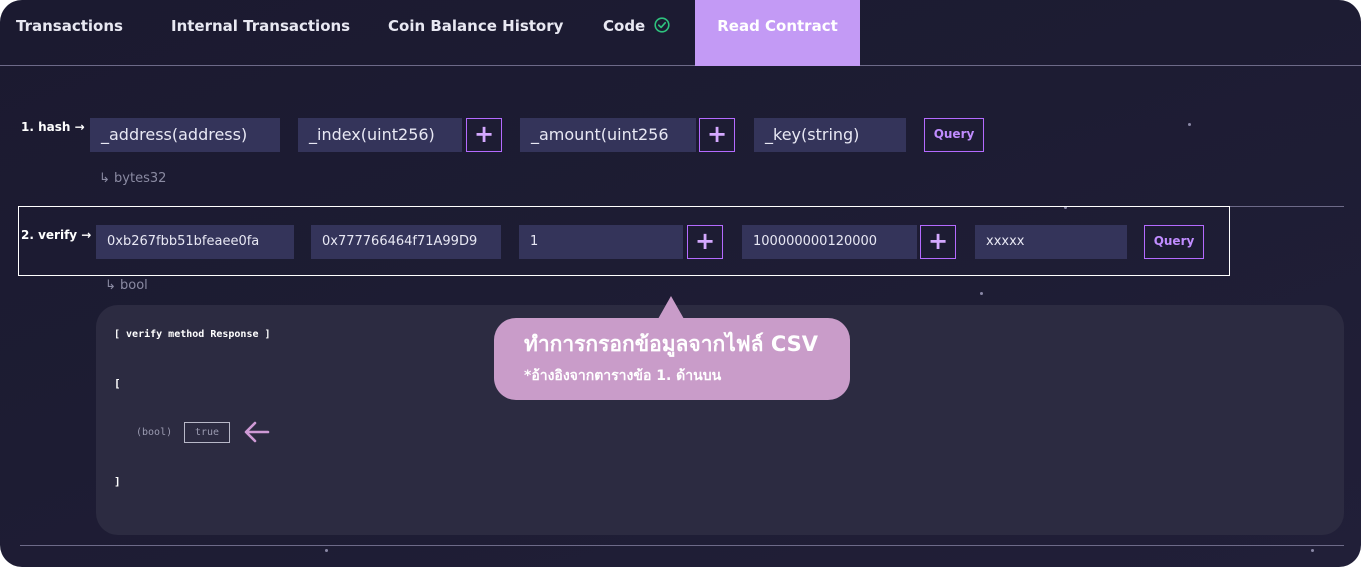 The width and height of the screenshot is (1361, 567). What do you see at coordinates (682, 545) in the screenshot?
I see `bottom-divider` at bounding box center [682, 545].